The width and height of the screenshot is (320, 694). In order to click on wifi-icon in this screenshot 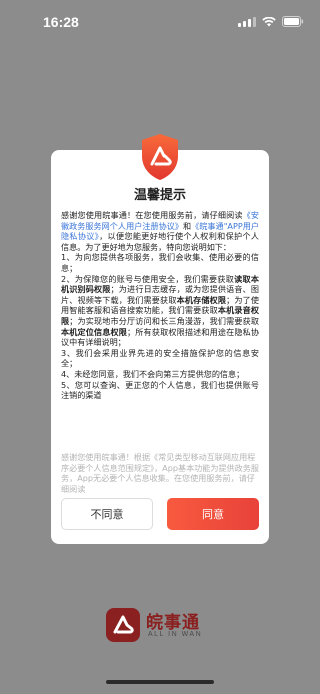, I will do `click(269, 21)`.